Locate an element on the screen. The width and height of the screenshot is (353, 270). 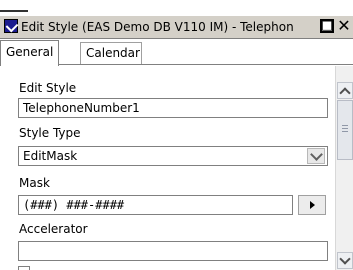
maximize-button: □ is located at coordinates (327, 26).